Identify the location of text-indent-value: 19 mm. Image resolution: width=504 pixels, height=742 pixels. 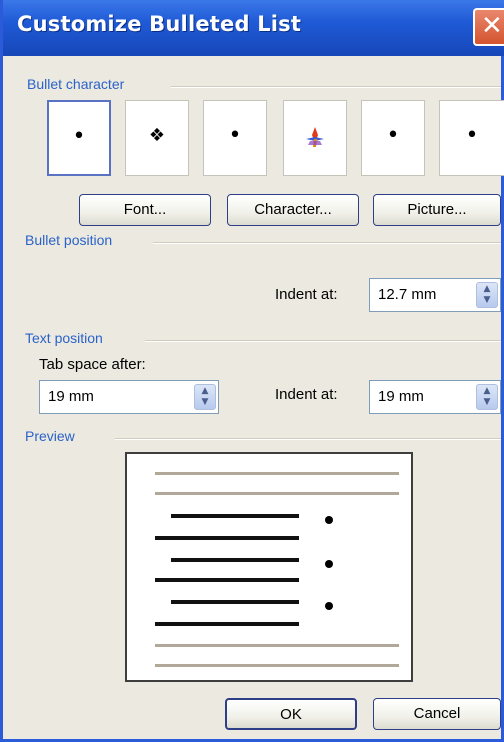
(401, 396).